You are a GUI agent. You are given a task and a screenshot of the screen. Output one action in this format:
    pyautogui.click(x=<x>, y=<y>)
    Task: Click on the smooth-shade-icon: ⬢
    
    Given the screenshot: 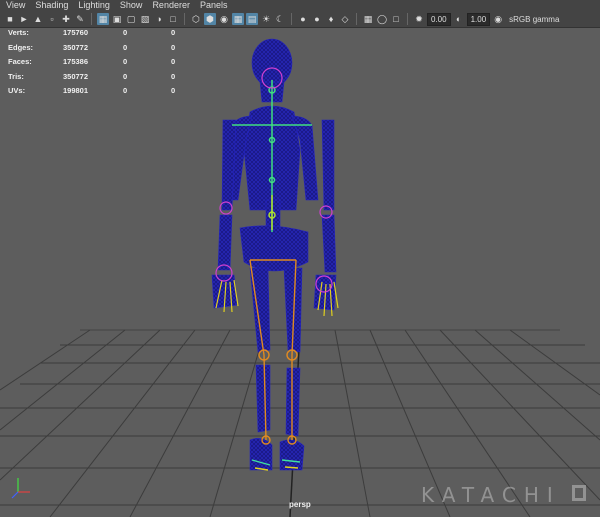 What is the action you would take?
    pyautogui.click(x=210, y=19)
    